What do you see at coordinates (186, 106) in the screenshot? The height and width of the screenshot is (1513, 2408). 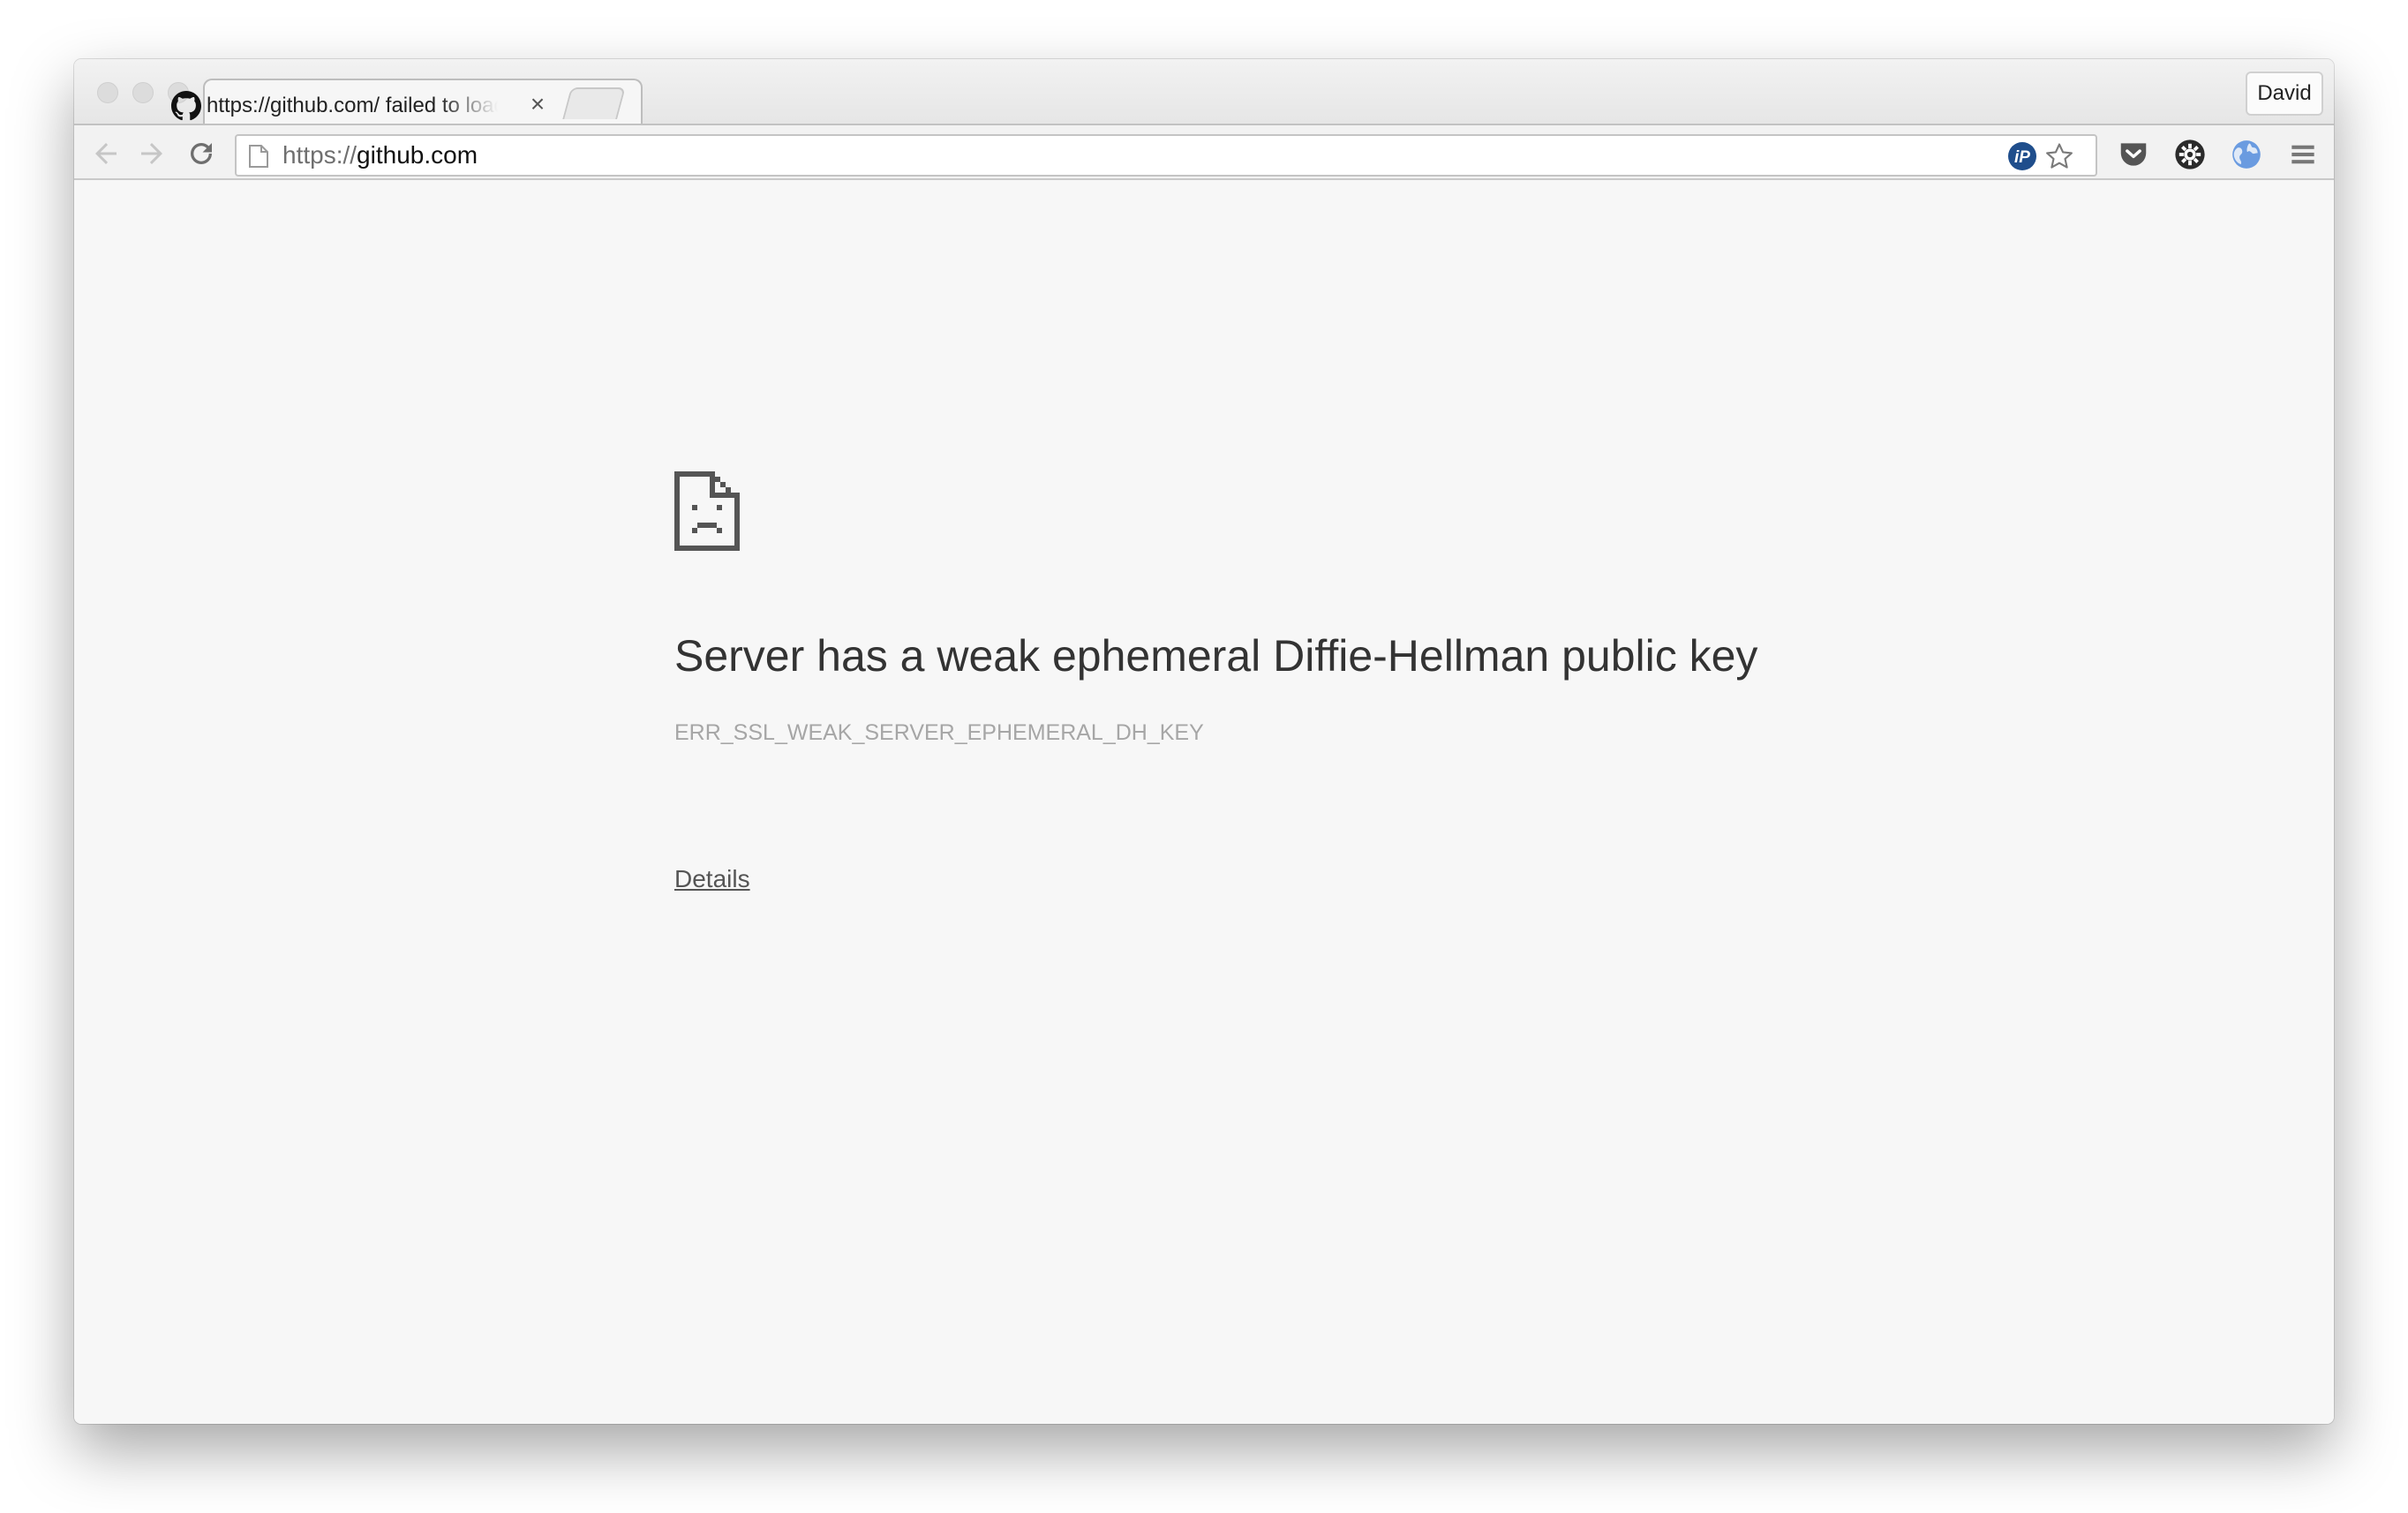 I see `github-icon` at bounding box center [186, 106].